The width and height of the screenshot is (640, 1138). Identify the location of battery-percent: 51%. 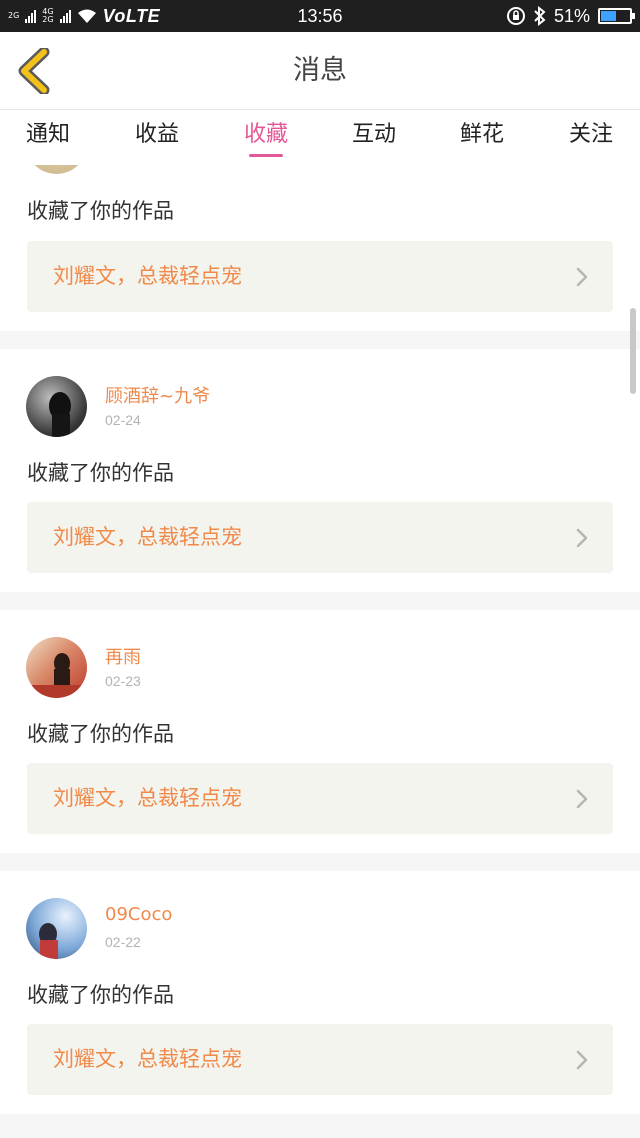
(571, 15).